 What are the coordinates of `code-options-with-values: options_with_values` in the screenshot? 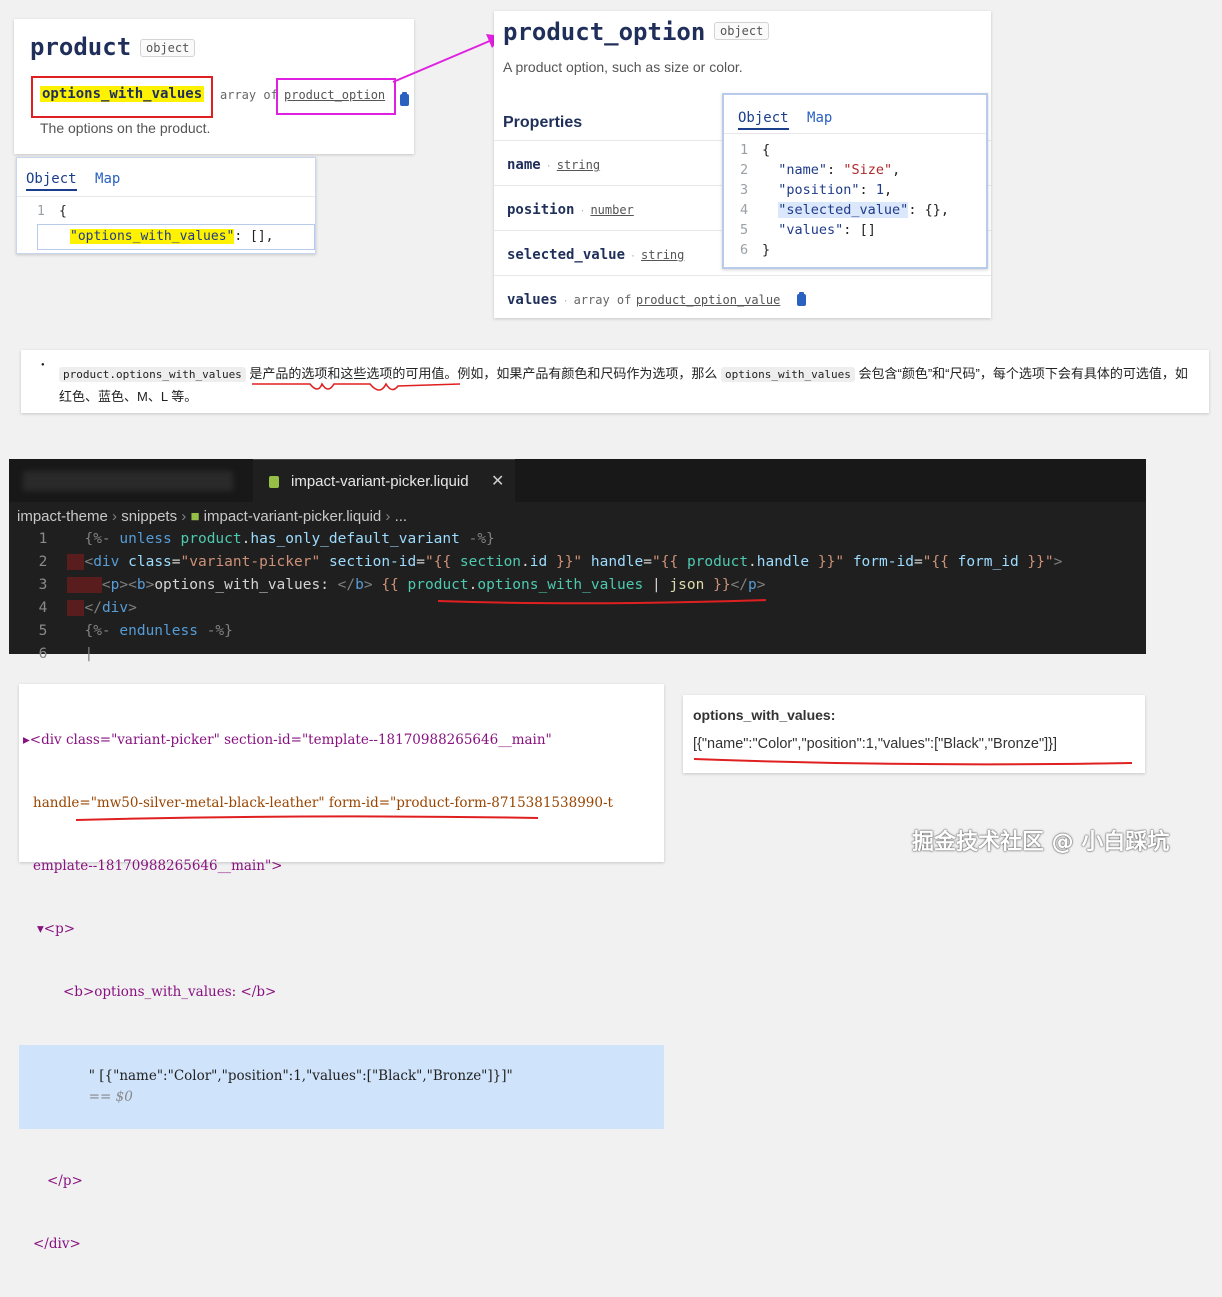 It's located at (788, 374).